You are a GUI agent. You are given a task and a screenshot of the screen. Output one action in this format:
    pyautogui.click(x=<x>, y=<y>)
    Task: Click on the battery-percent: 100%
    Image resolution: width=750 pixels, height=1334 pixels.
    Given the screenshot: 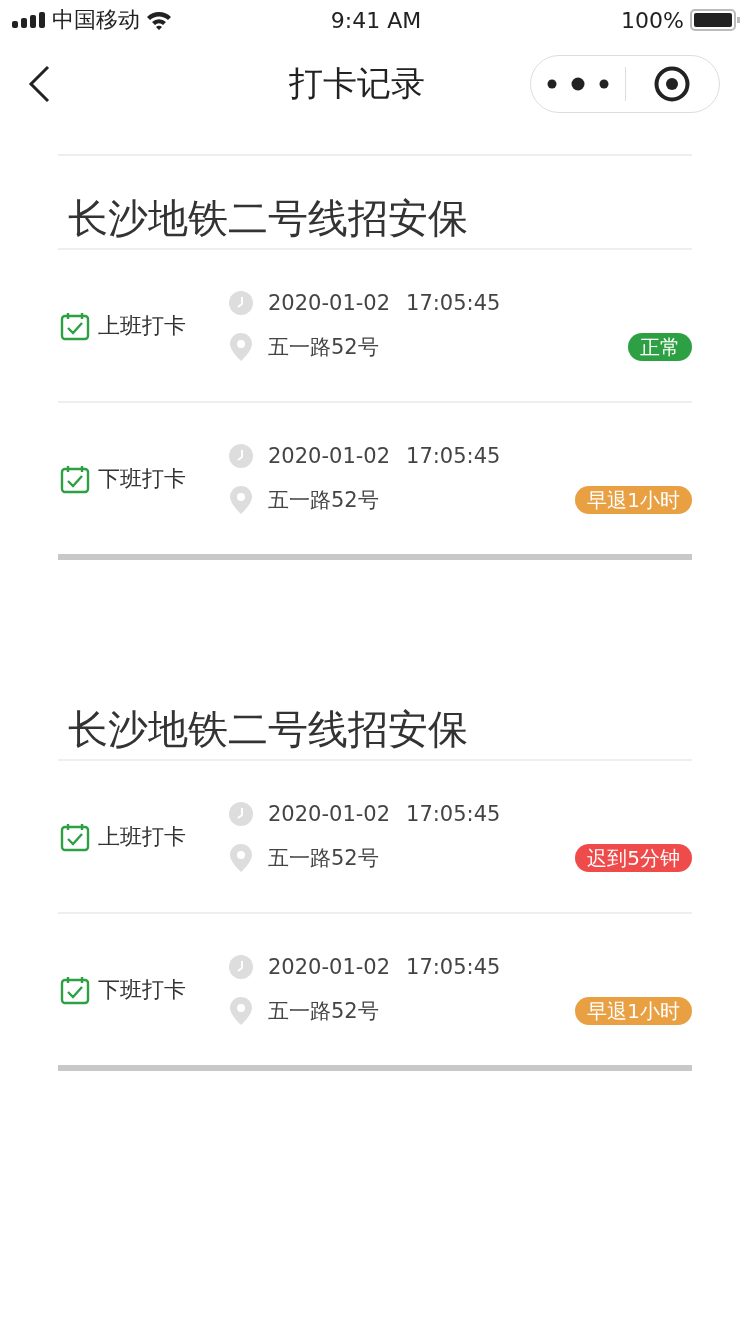 What is the action you would take?
    pyautogui.click(x=652, y=20)
    